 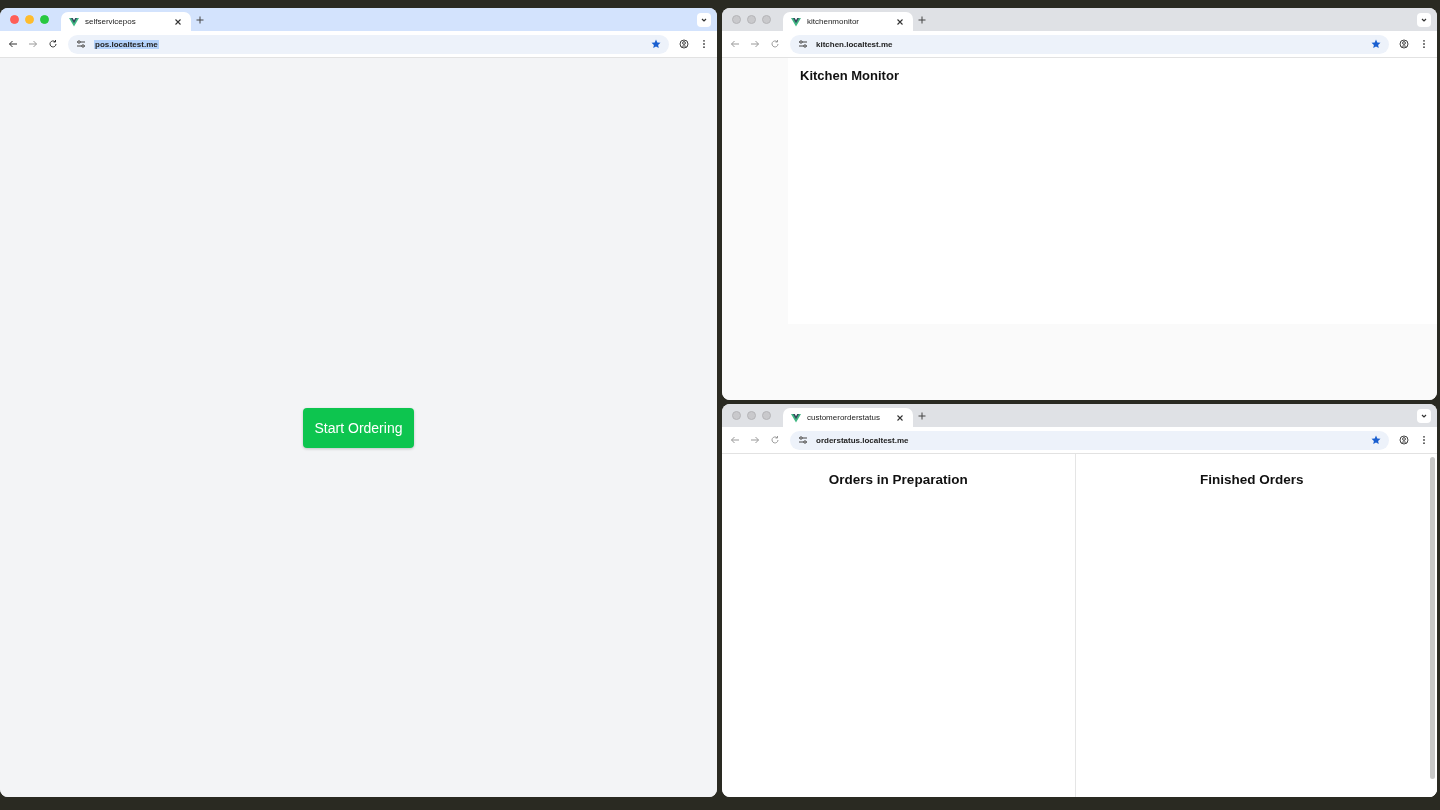 What do you see at coordinates (53, 44) in the screenshot?
I see `reload-icon` at bounding box center [53, 44].